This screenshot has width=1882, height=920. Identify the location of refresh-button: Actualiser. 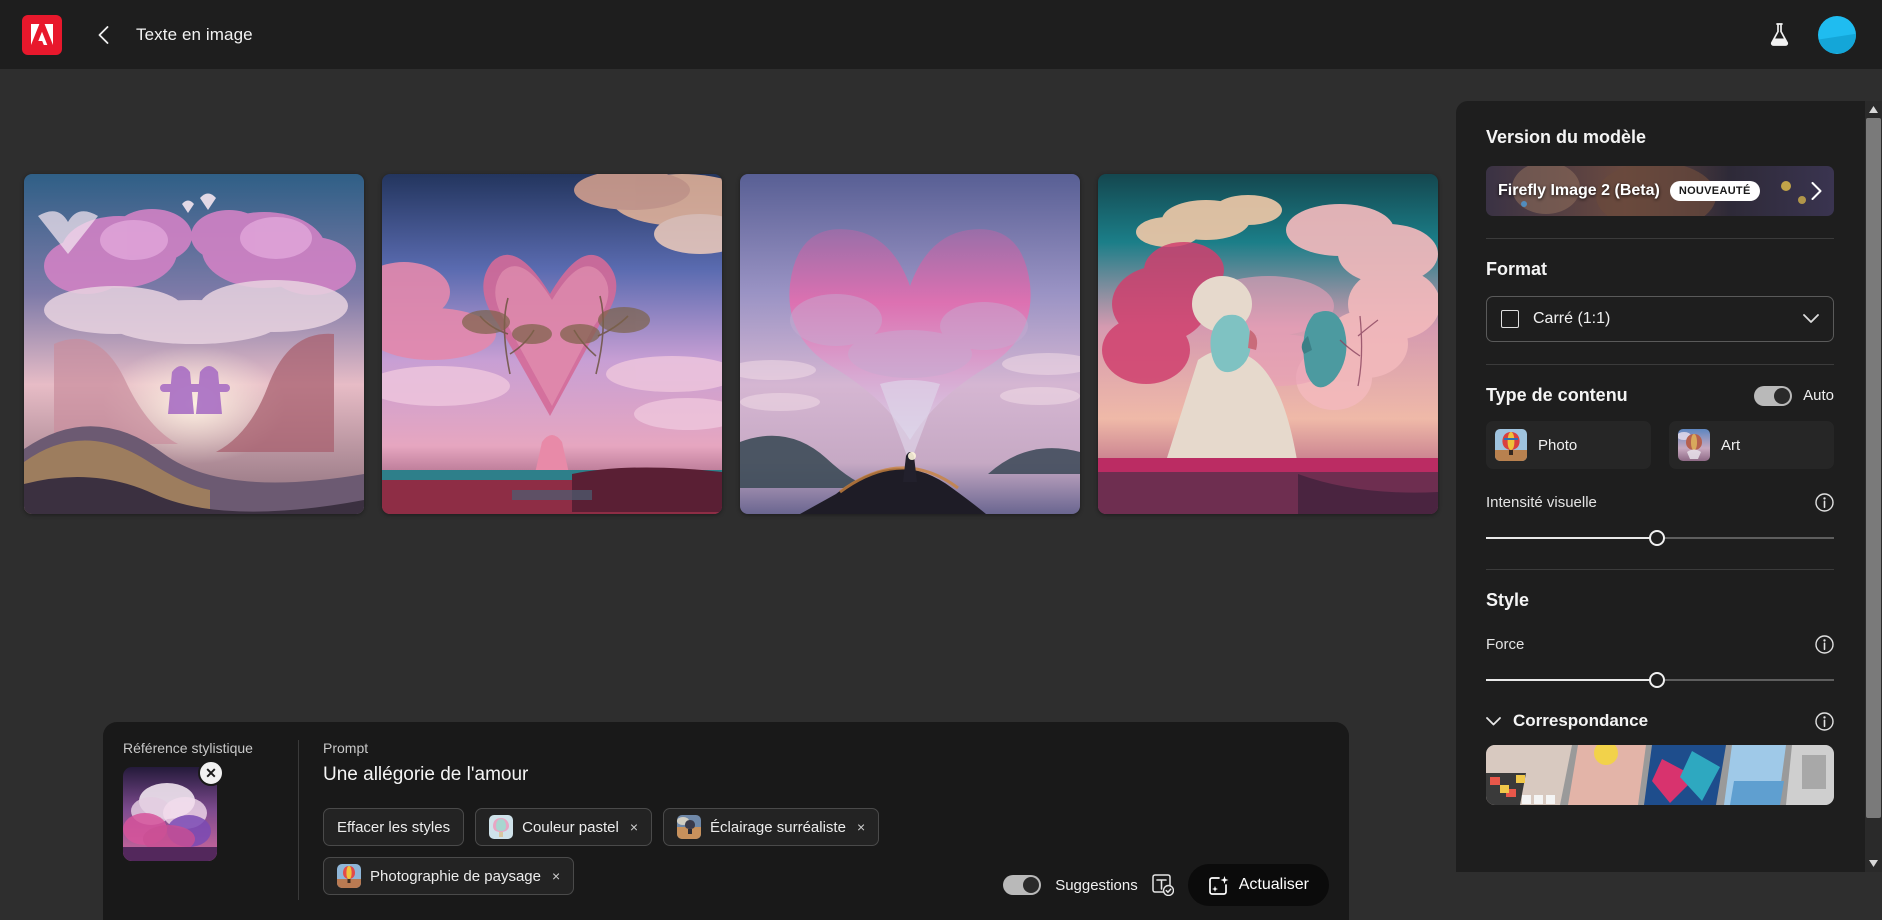
(1258, 885).